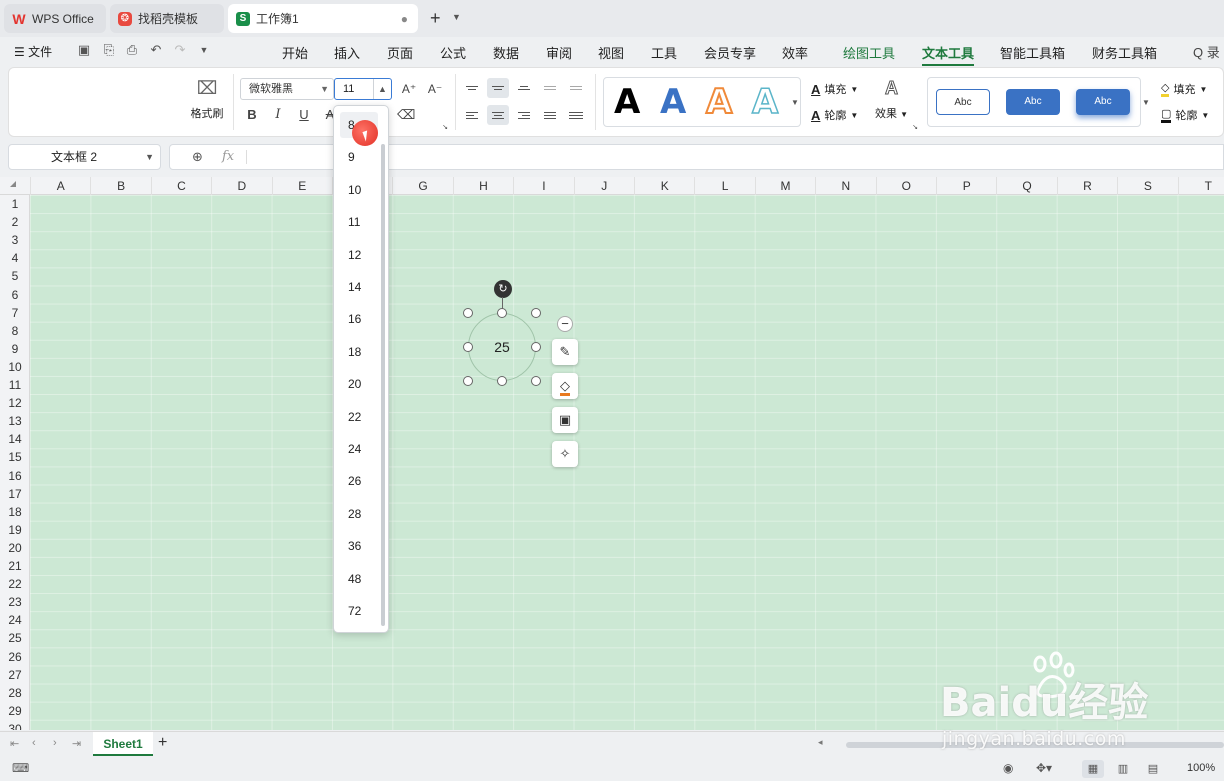  Describe the element at coordinates (156, 50) in the screenshot. I see `undo-icon: ↶` at that location.